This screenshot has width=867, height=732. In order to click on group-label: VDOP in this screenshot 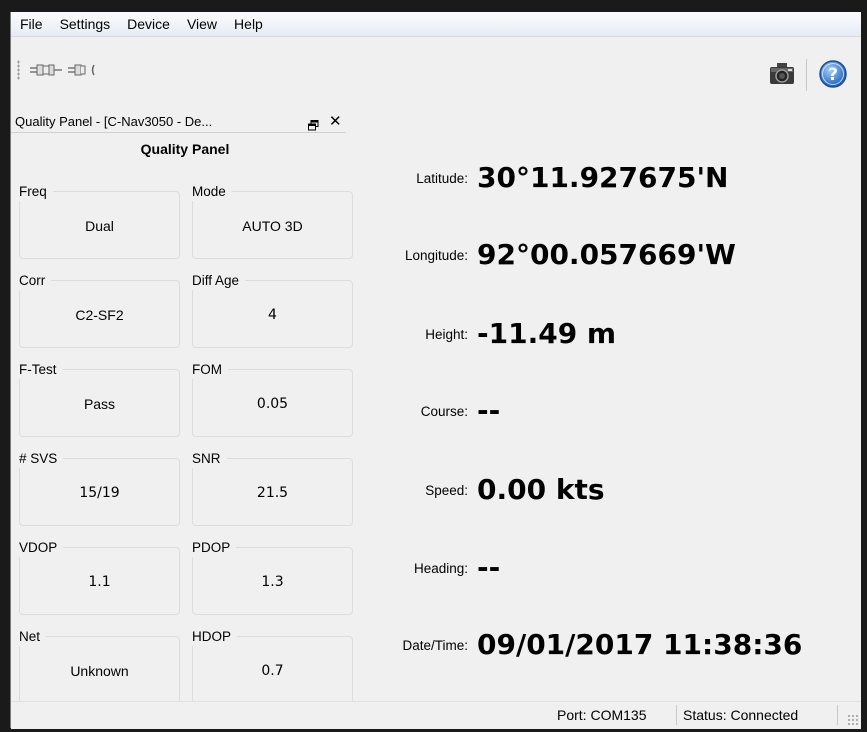, I will do `click(41, 548)`.